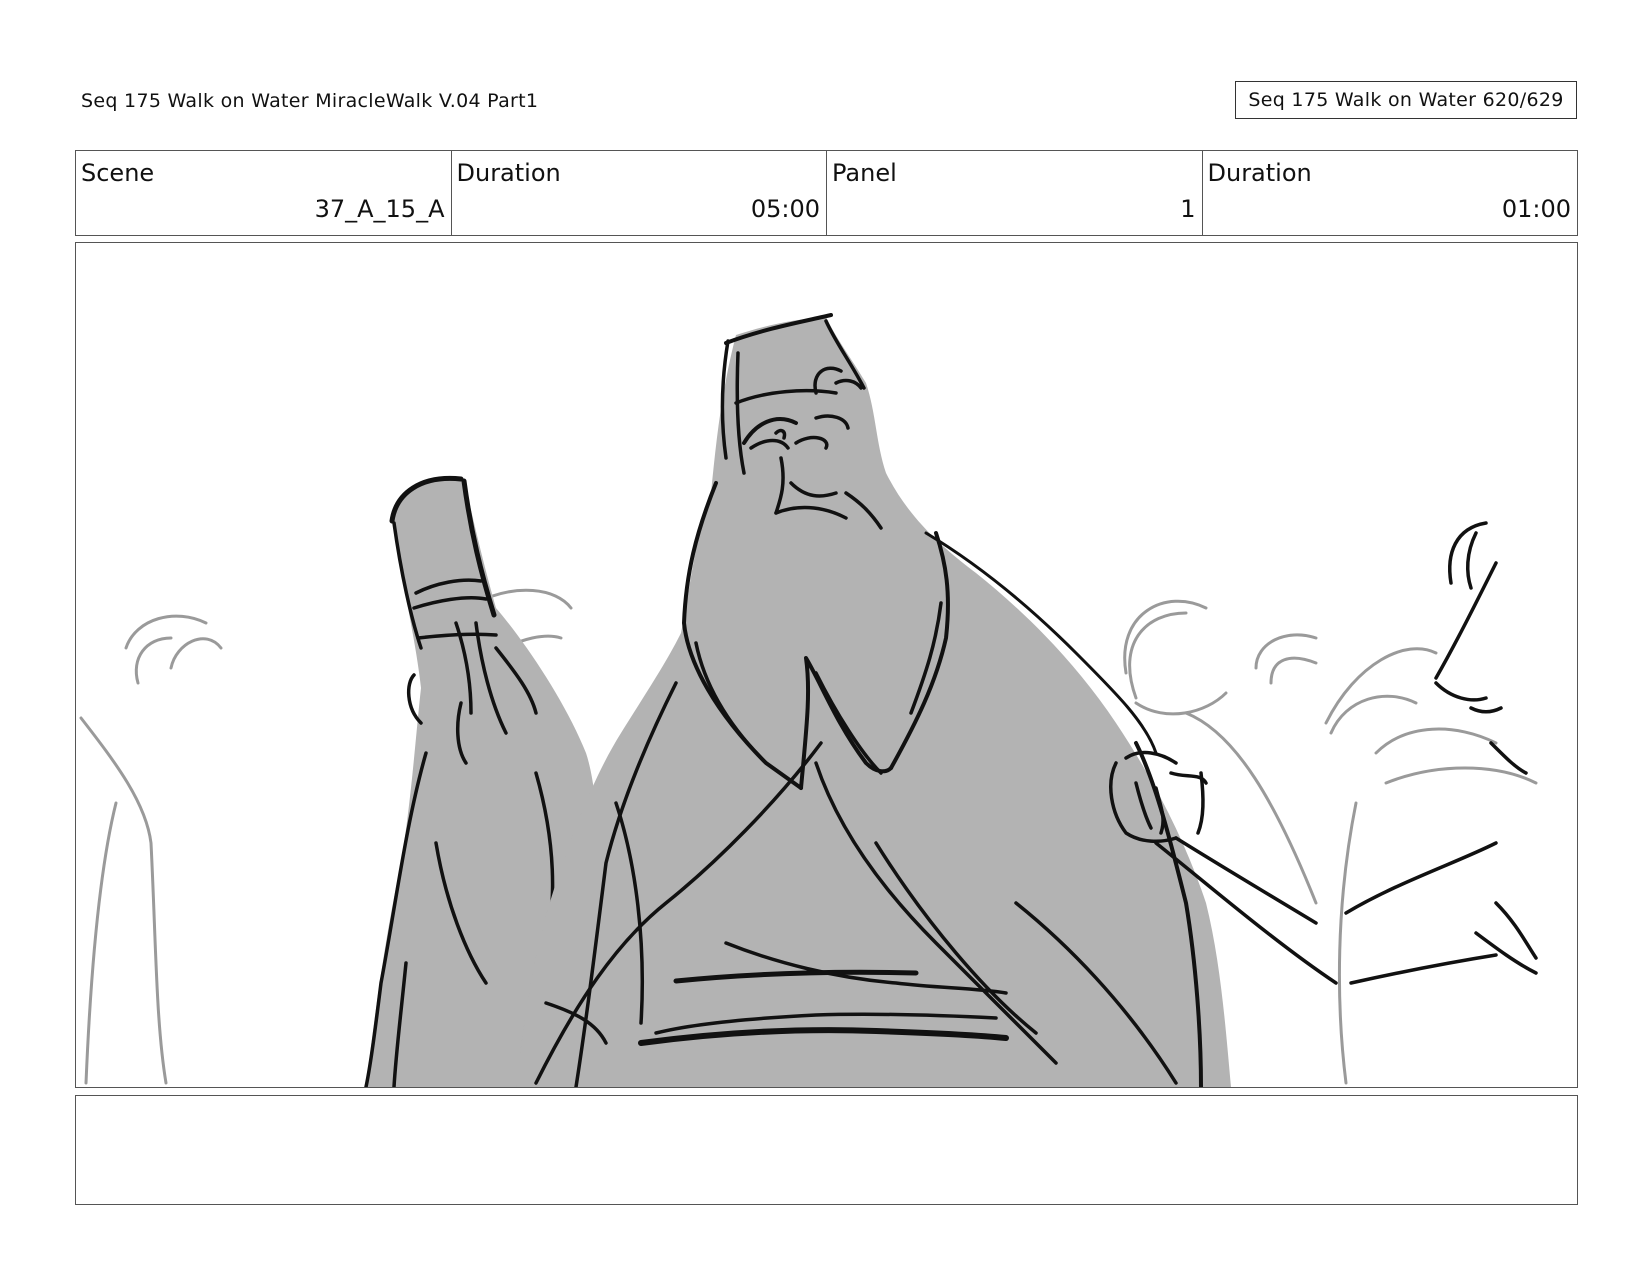  I want to click on scene-cell: Scene 37_A_15_A, so click(264, 193).